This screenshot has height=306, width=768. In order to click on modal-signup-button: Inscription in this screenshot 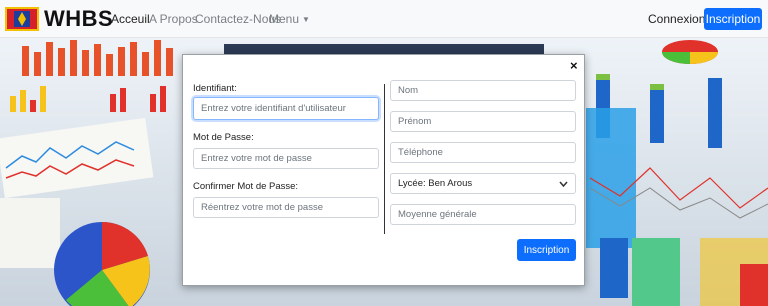, I will do `click(546, 250)`.